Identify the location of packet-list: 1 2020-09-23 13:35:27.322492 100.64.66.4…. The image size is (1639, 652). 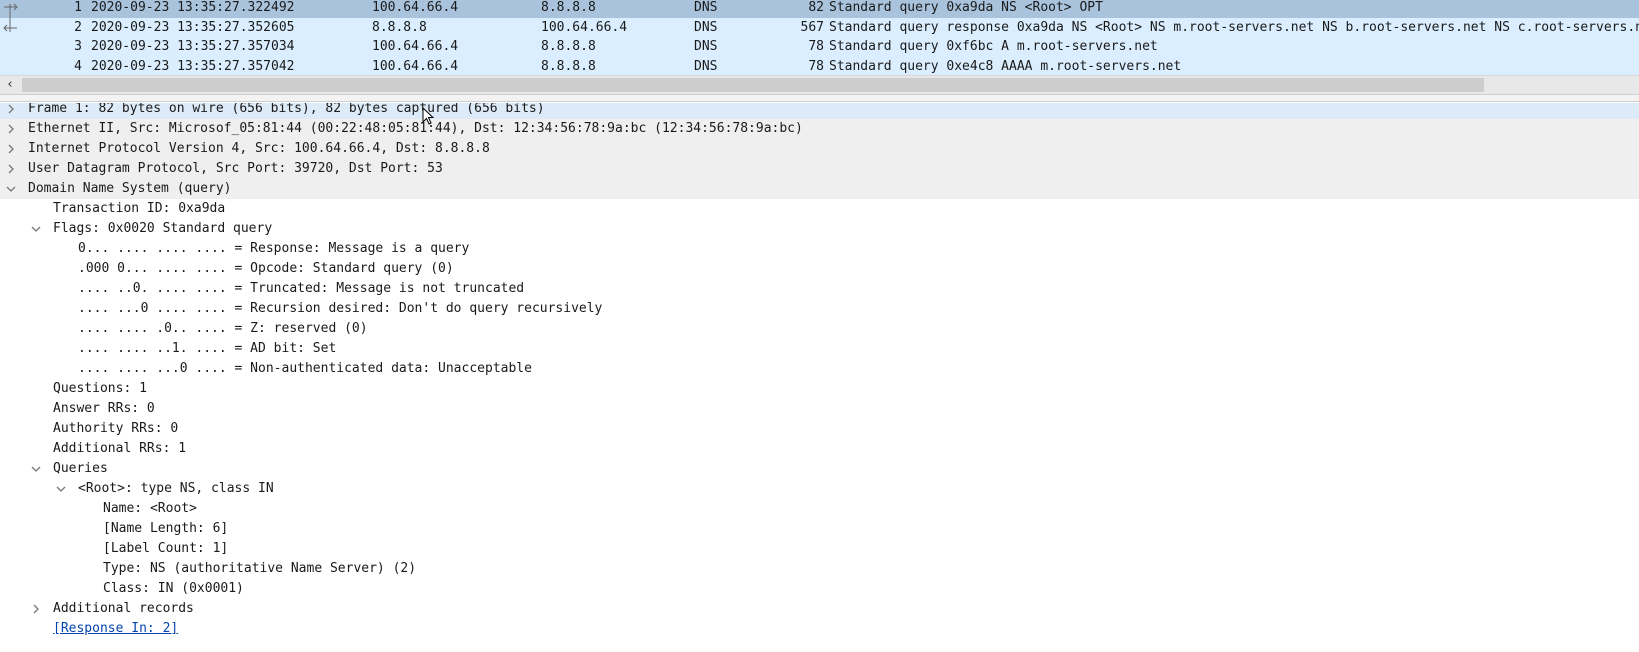
(819, 37).